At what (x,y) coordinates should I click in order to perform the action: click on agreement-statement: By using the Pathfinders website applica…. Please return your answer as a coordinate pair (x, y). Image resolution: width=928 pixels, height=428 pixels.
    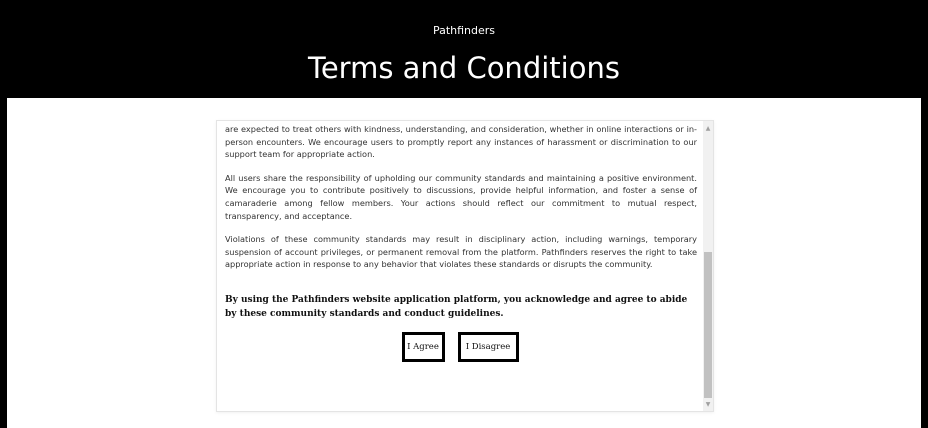
    Looking at the image, I should click on (456, 306).